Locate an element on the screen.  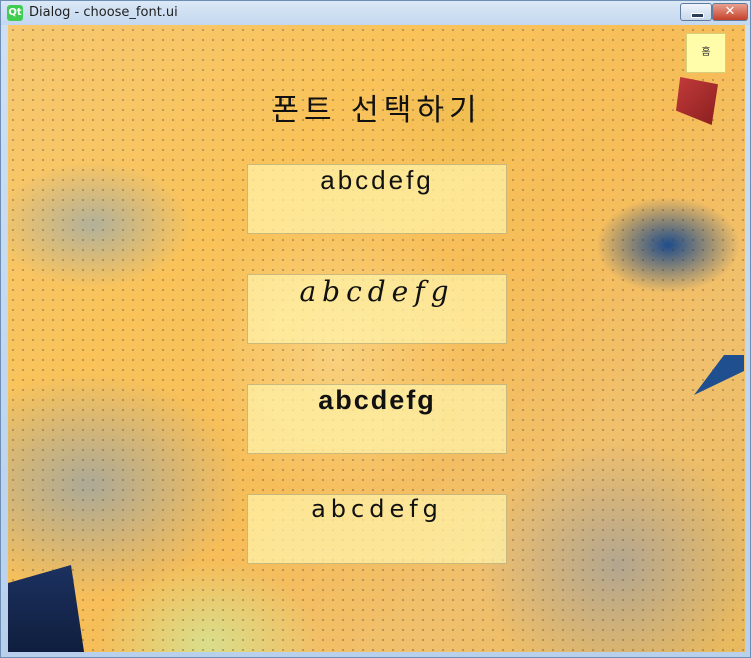
page-title: 폰트 선택하기 is located at coordinates (376, 110).